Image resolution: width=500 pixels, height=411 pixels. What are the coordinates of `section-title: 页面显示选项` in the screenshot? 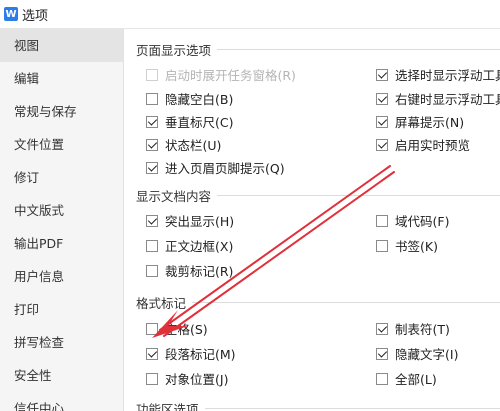 It's located at (174, 50).